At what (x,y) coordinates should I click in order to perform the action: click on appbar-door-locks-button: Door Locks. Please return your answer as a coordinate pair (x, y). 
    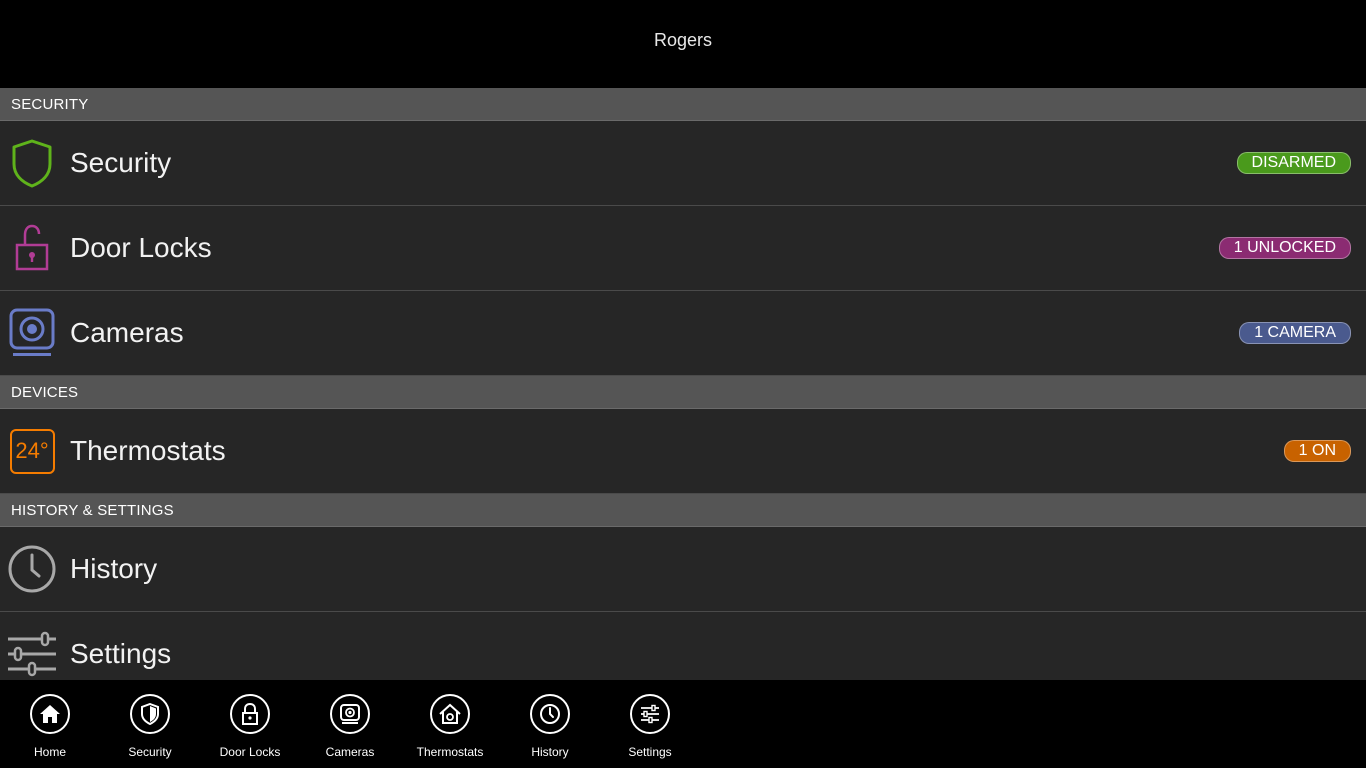
    Looking at the image, I should click on (250, 726).